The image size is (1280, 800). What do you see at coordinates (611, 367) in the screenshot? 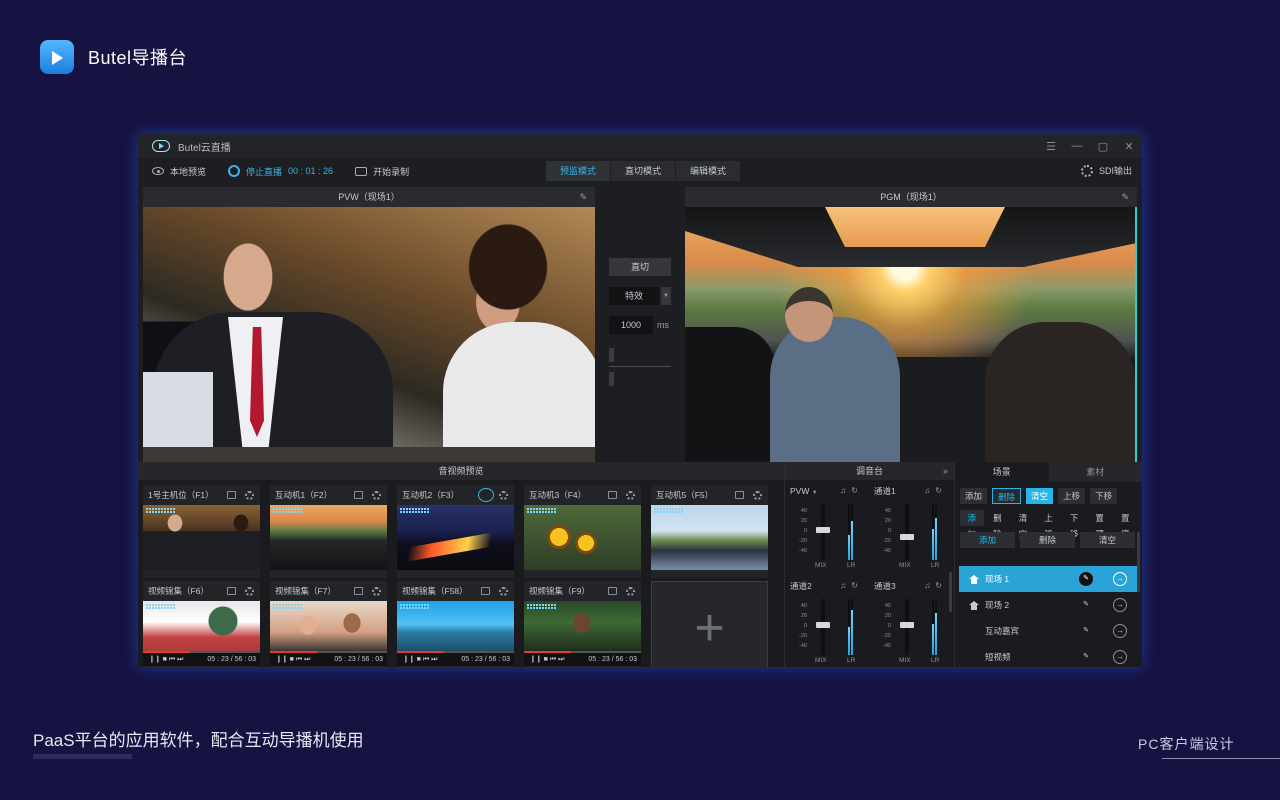
I see `slider-handle` at bounding box center [611, 367].